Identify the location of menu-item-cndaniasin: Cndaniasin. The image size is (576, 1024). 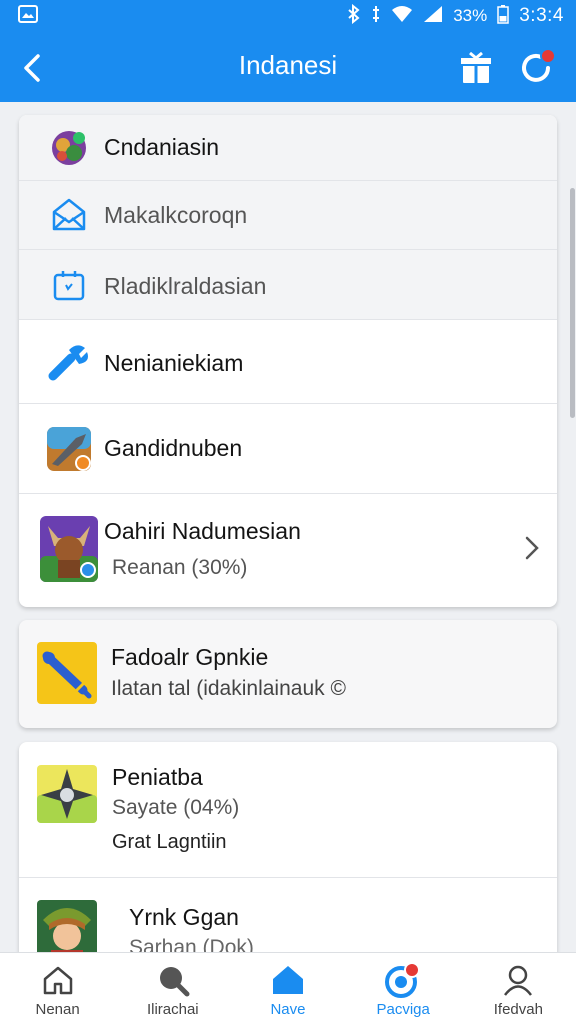
(288, 148).